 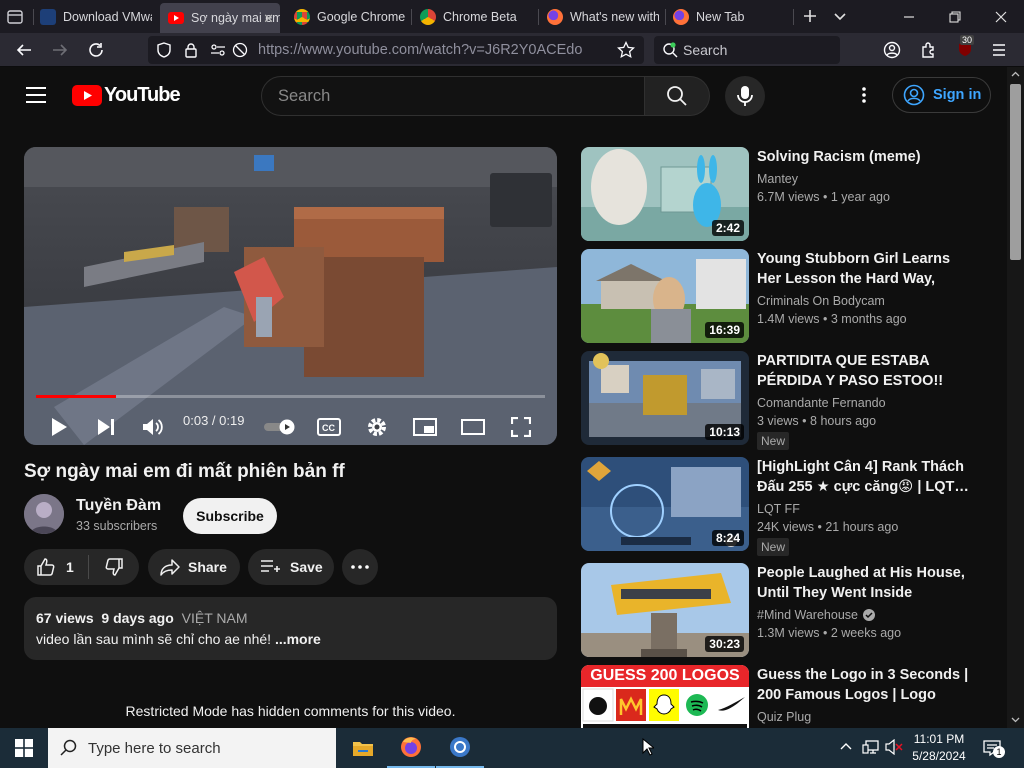 What do you see at coordinates (118, 506) in the screenshot?
I see `channel-name: Tuyền Đàm` at bounding box center [118, 506].